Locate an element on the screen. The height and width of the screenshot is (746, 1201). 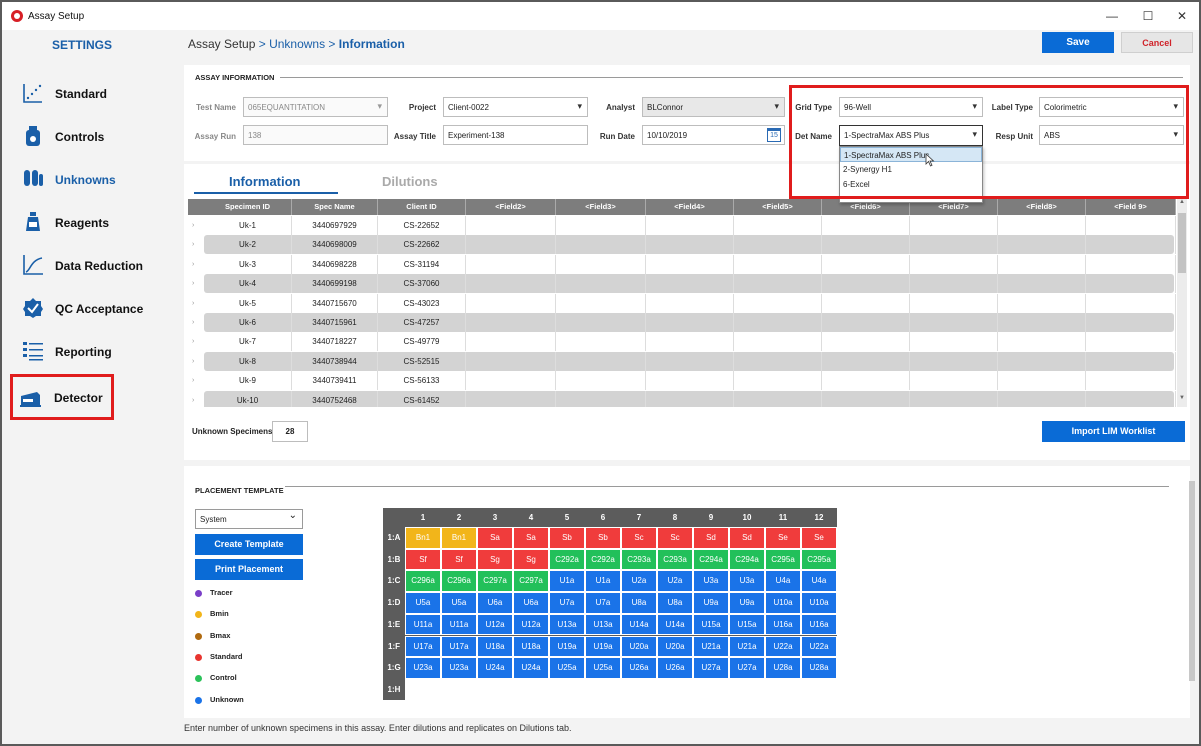
breadcrumb-unknowns: Unknowns is located at coordinates (297, 44).